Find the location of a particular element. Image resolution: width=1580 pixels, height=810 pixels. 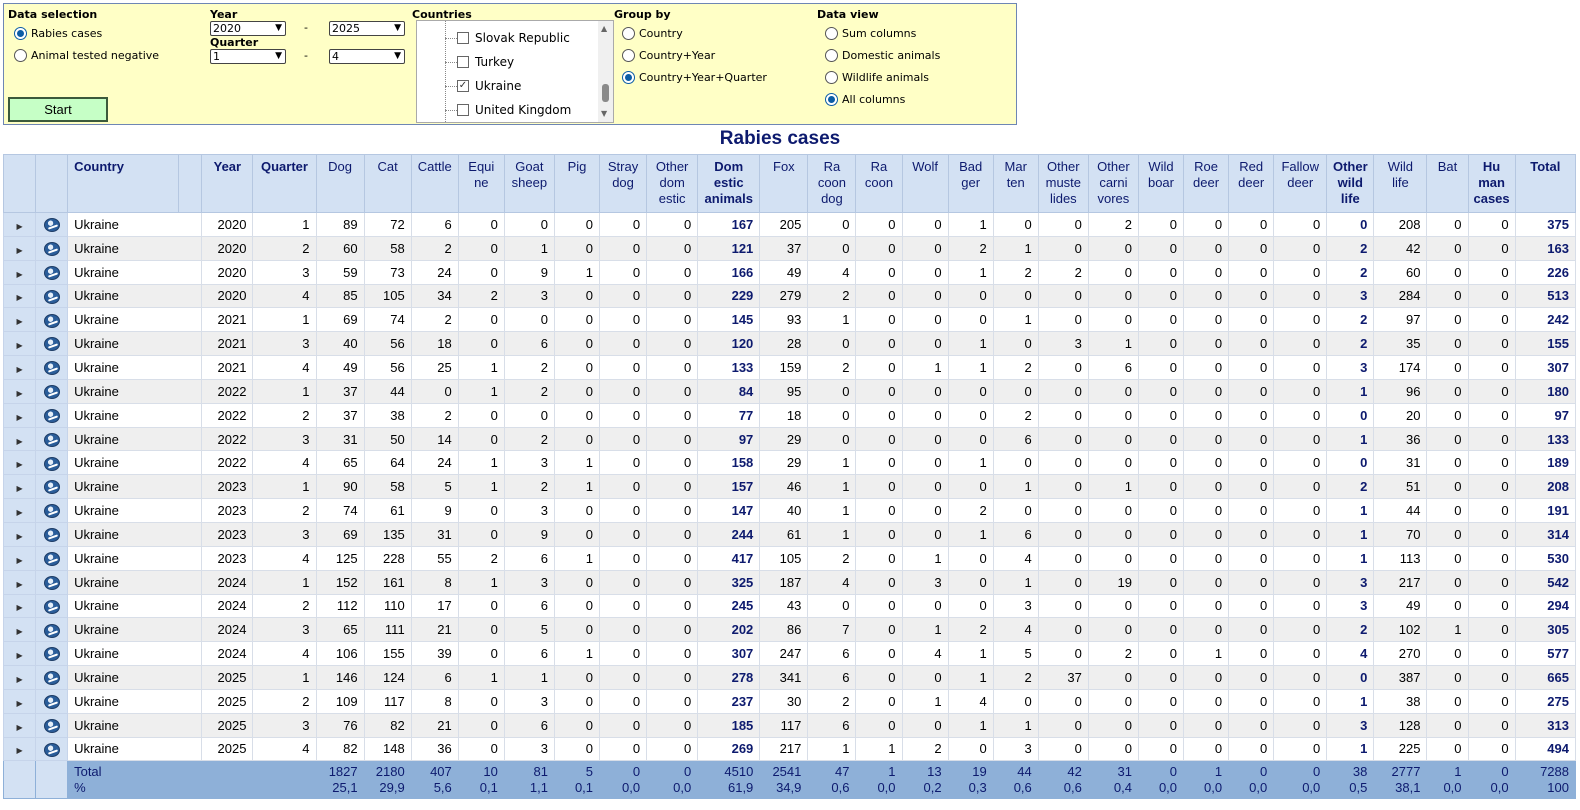

header-goatsheep: Goat sheep is located at coordinates (529, 183).